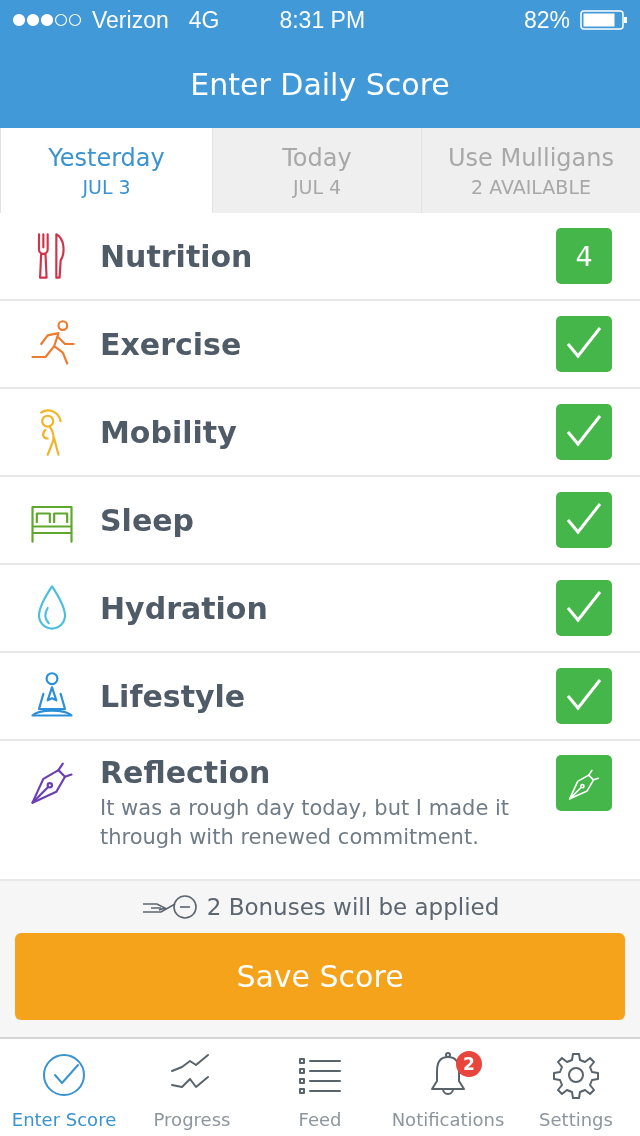  I want to click on save-score-button: Save Score, so click(320, 976).